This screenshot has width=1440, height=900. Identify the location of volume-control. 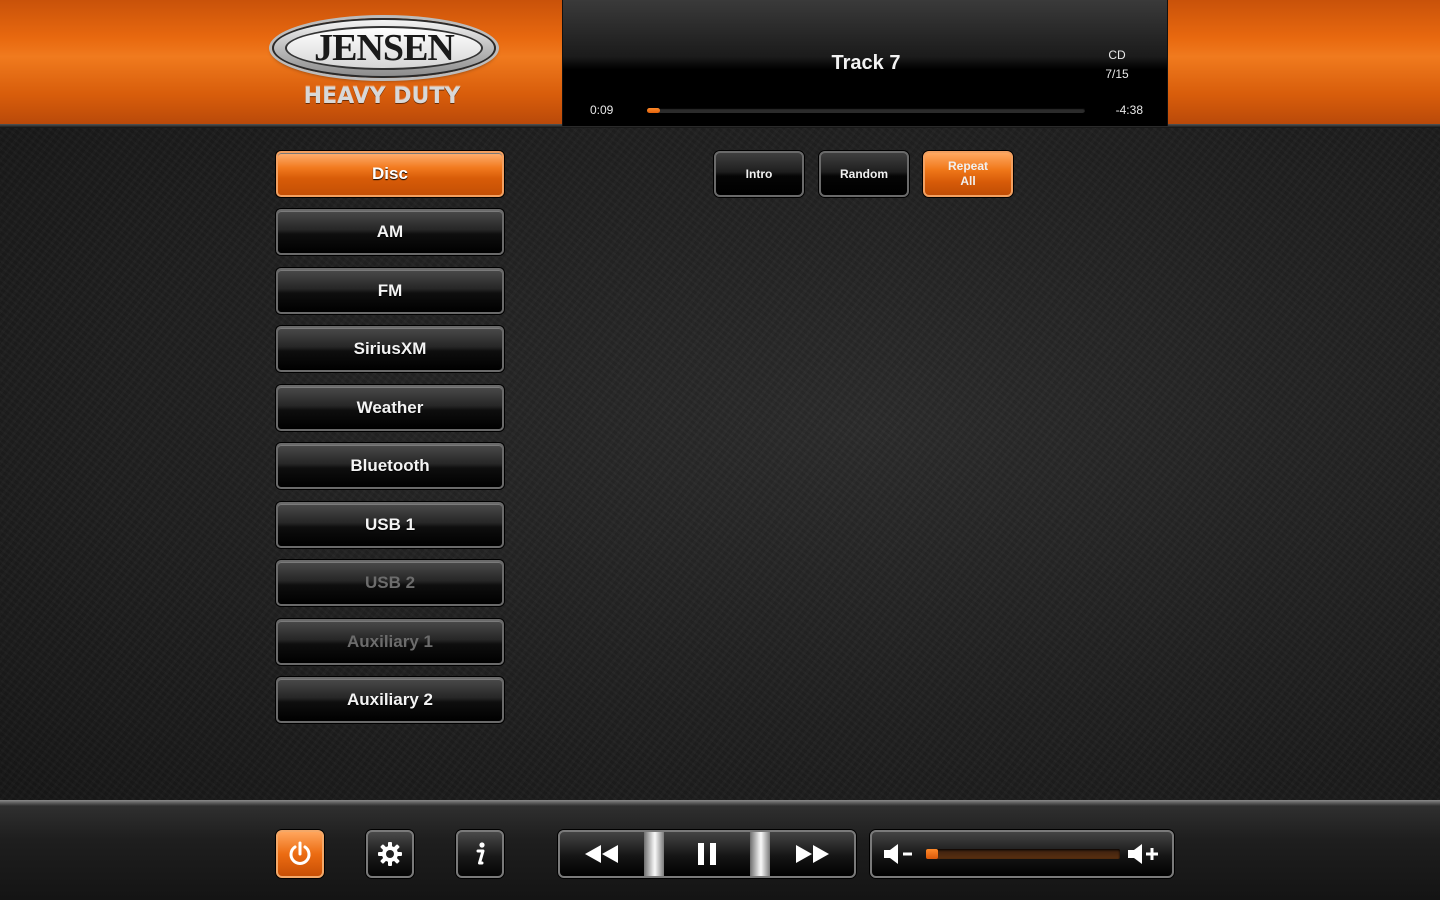
(1022, 854).